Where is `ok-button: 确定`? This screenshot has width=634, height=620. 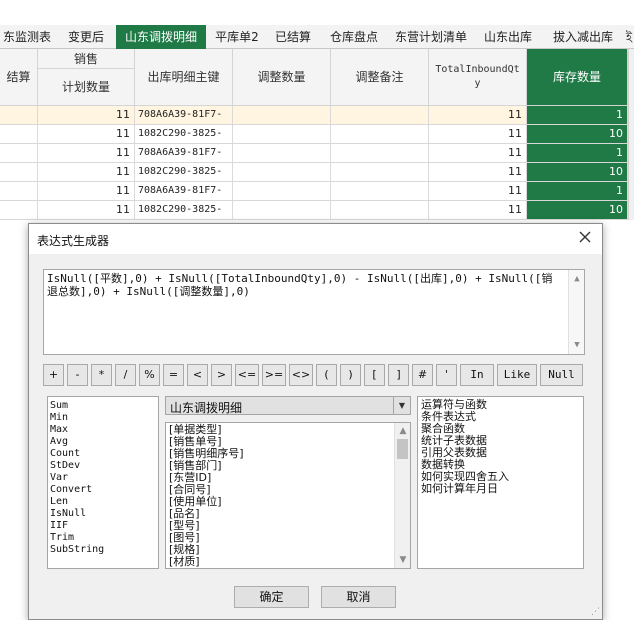
ok-button: 确定 is located at coordinates (271, 597).